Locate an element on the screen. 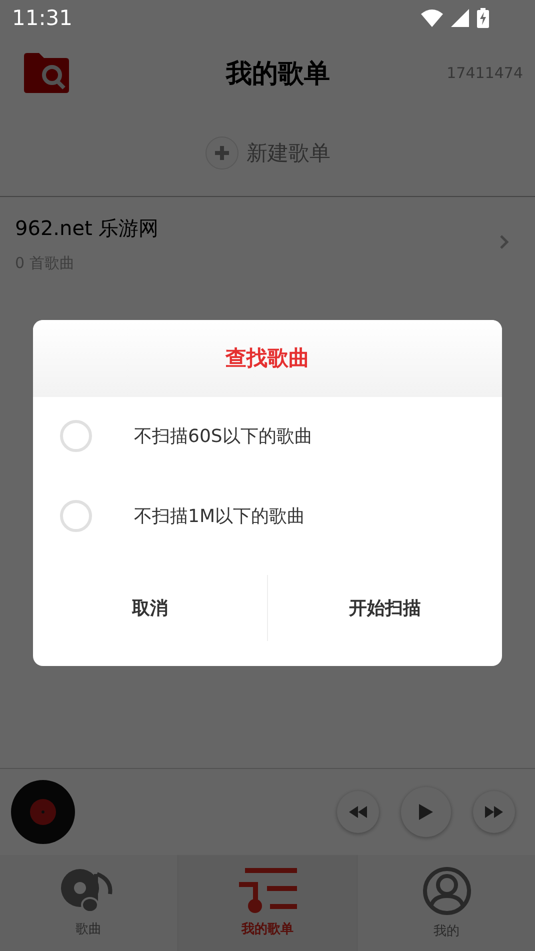 This screenshot has height=951, width=535. play-icon is located at coordinates (426, 812).